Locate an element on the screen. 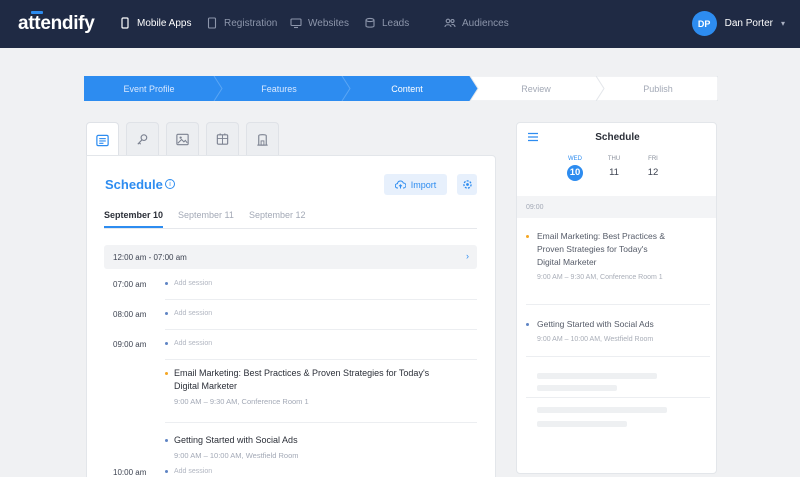  preview-day-thu: THU 11 is located at coordinates (614, 168).